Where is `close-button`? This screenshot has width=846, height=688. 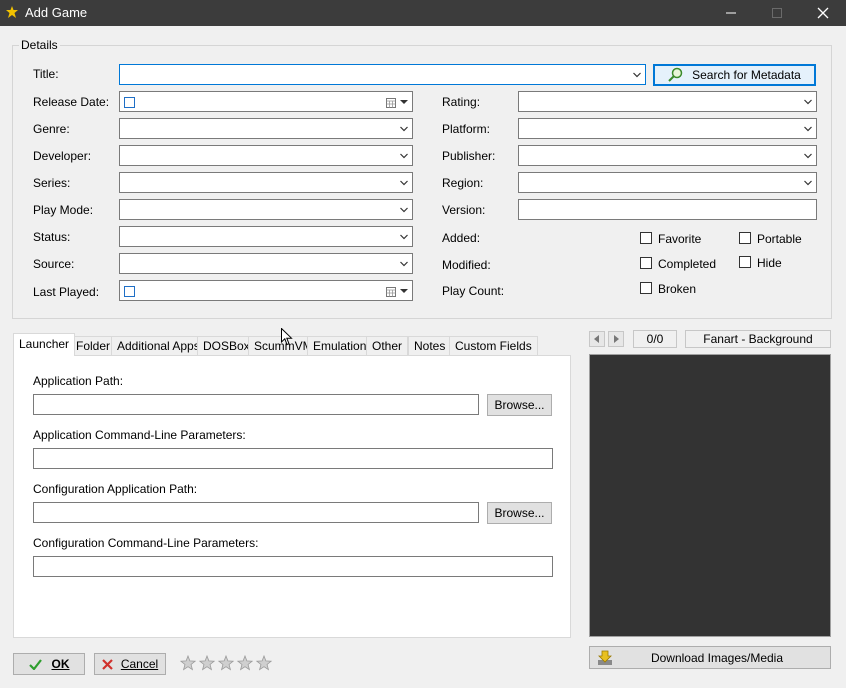
close-button is located at coordinates (823, 13).